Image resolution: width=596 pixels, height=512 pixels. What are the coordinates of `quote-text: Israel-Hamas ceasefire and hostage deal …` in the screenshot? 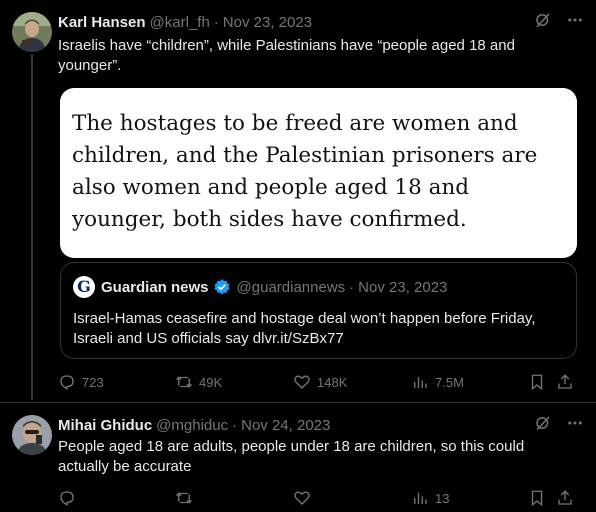 It's located at (304, 328).